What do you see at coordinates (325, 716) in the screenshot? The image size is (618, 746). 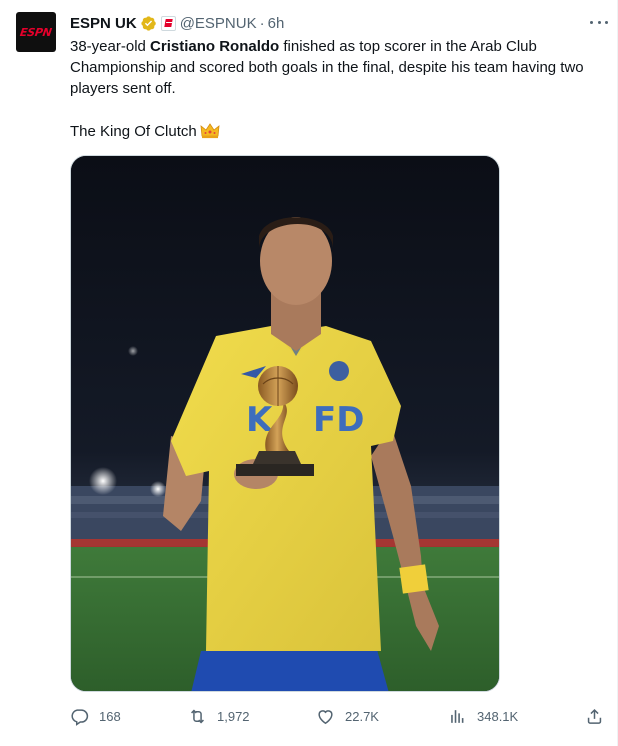 I see `like-icon` at bounding box center [325, 716].